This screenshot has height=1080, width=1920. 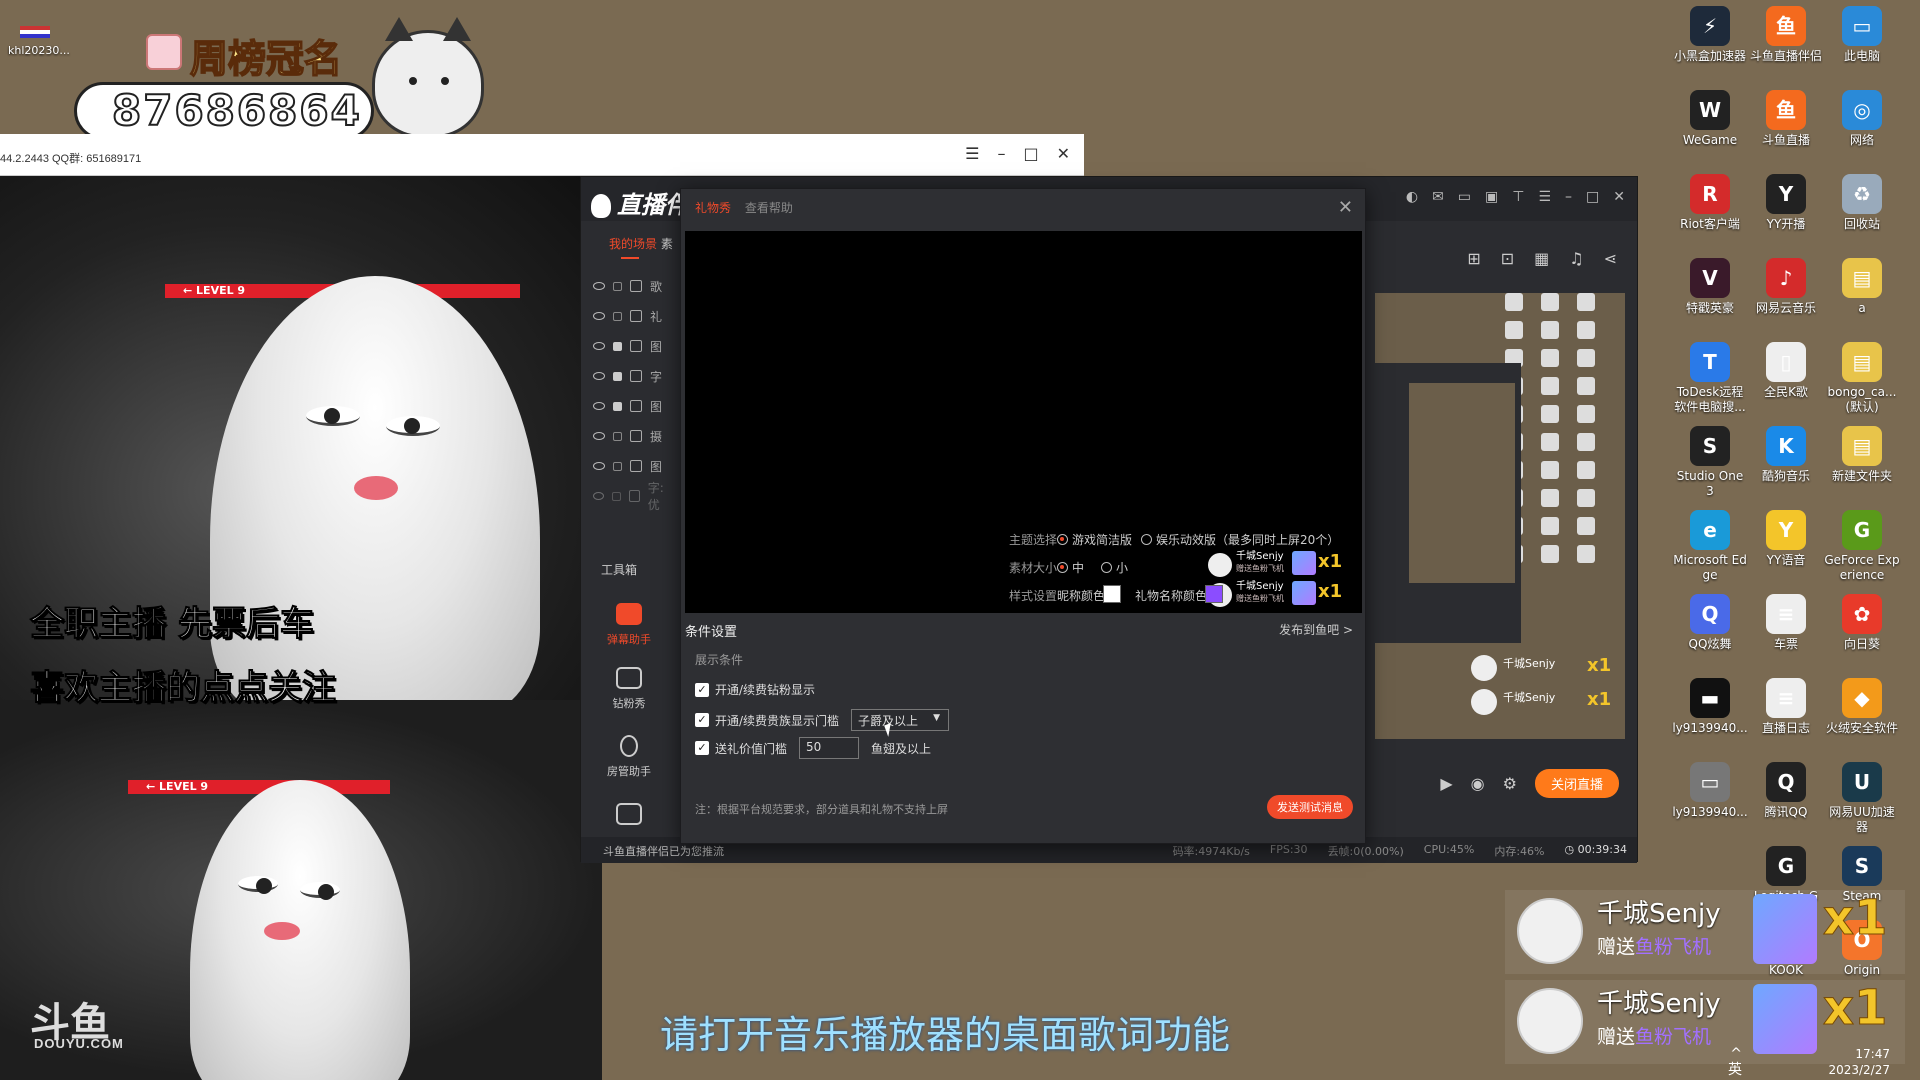 I want to click on desktop-icon: ✿ 向日葵, so click(x=1862, y=623).